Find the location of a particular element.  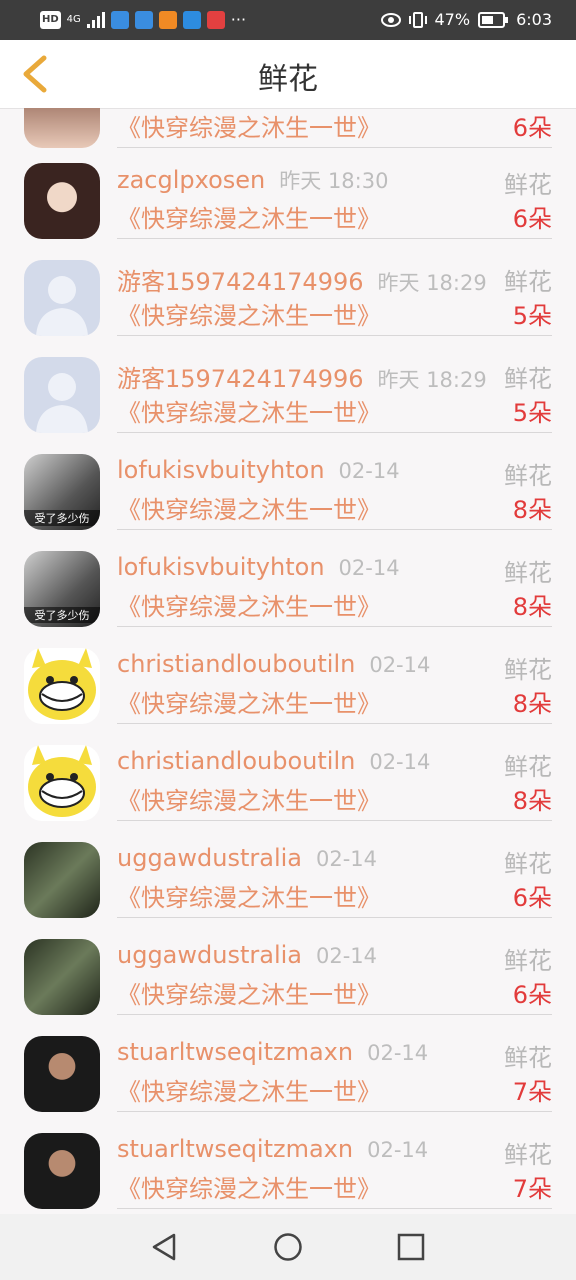

nav-recents-button is located at coordinates (411, 1247).